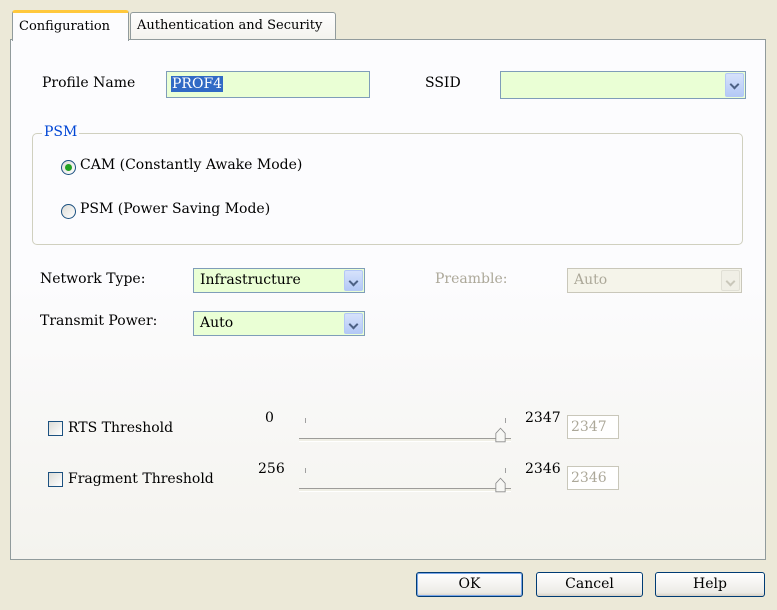  Describe the element at coordinates (593, 478) in the screenshot. I see `fragment-threshold-value: 2346` at that location.